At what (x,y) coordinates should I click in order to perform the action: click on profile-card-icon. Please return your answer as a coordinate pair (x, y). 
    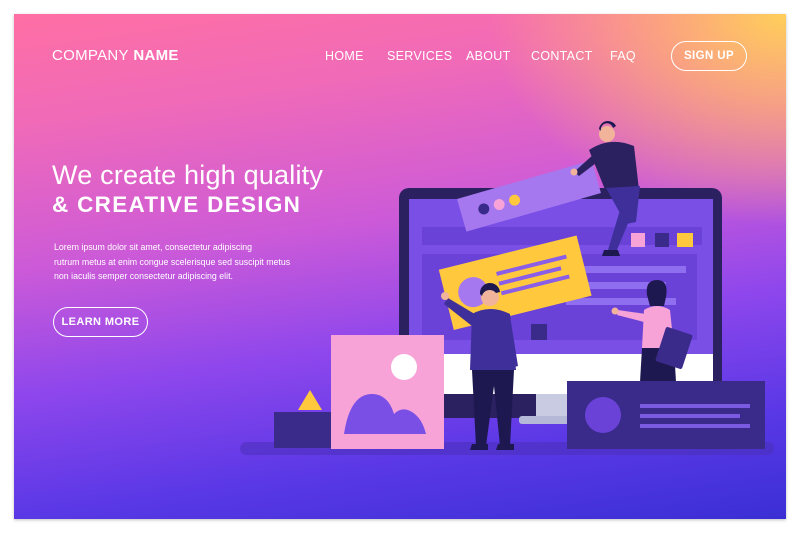
    Looking at the image, I should click on (666, 415).